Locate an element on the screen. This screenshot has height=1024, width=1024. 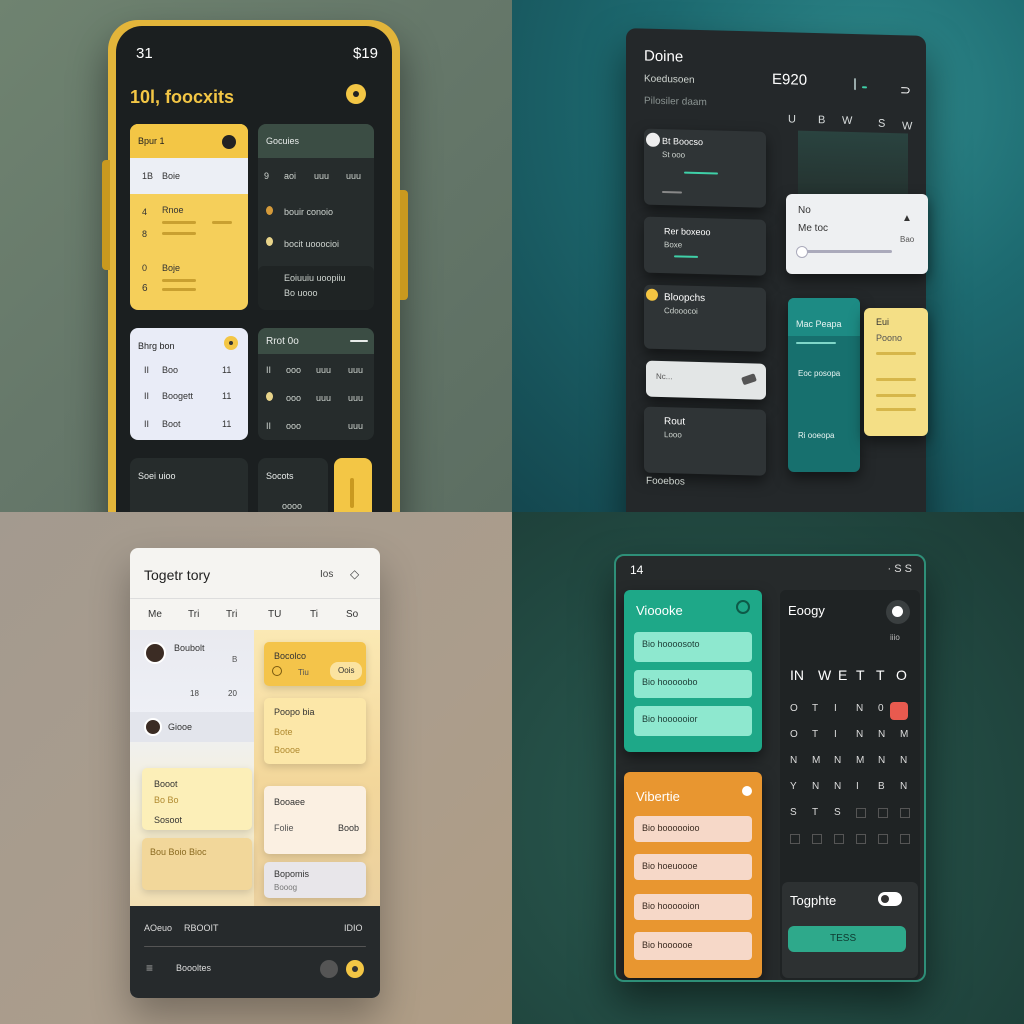
moon-icon is located at coordinates (898, 612).